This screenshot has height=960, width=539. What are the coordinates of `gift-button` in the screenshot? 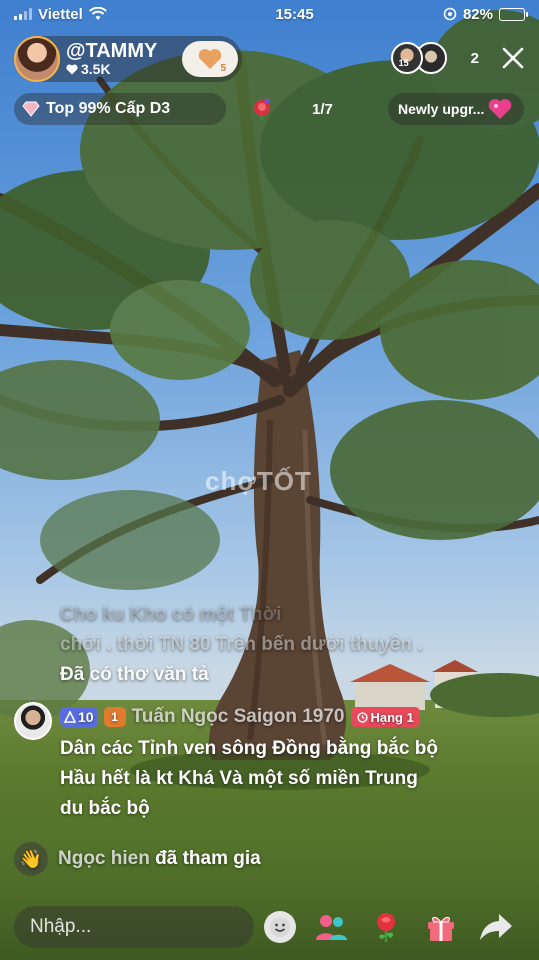 It's located at (441, 927).